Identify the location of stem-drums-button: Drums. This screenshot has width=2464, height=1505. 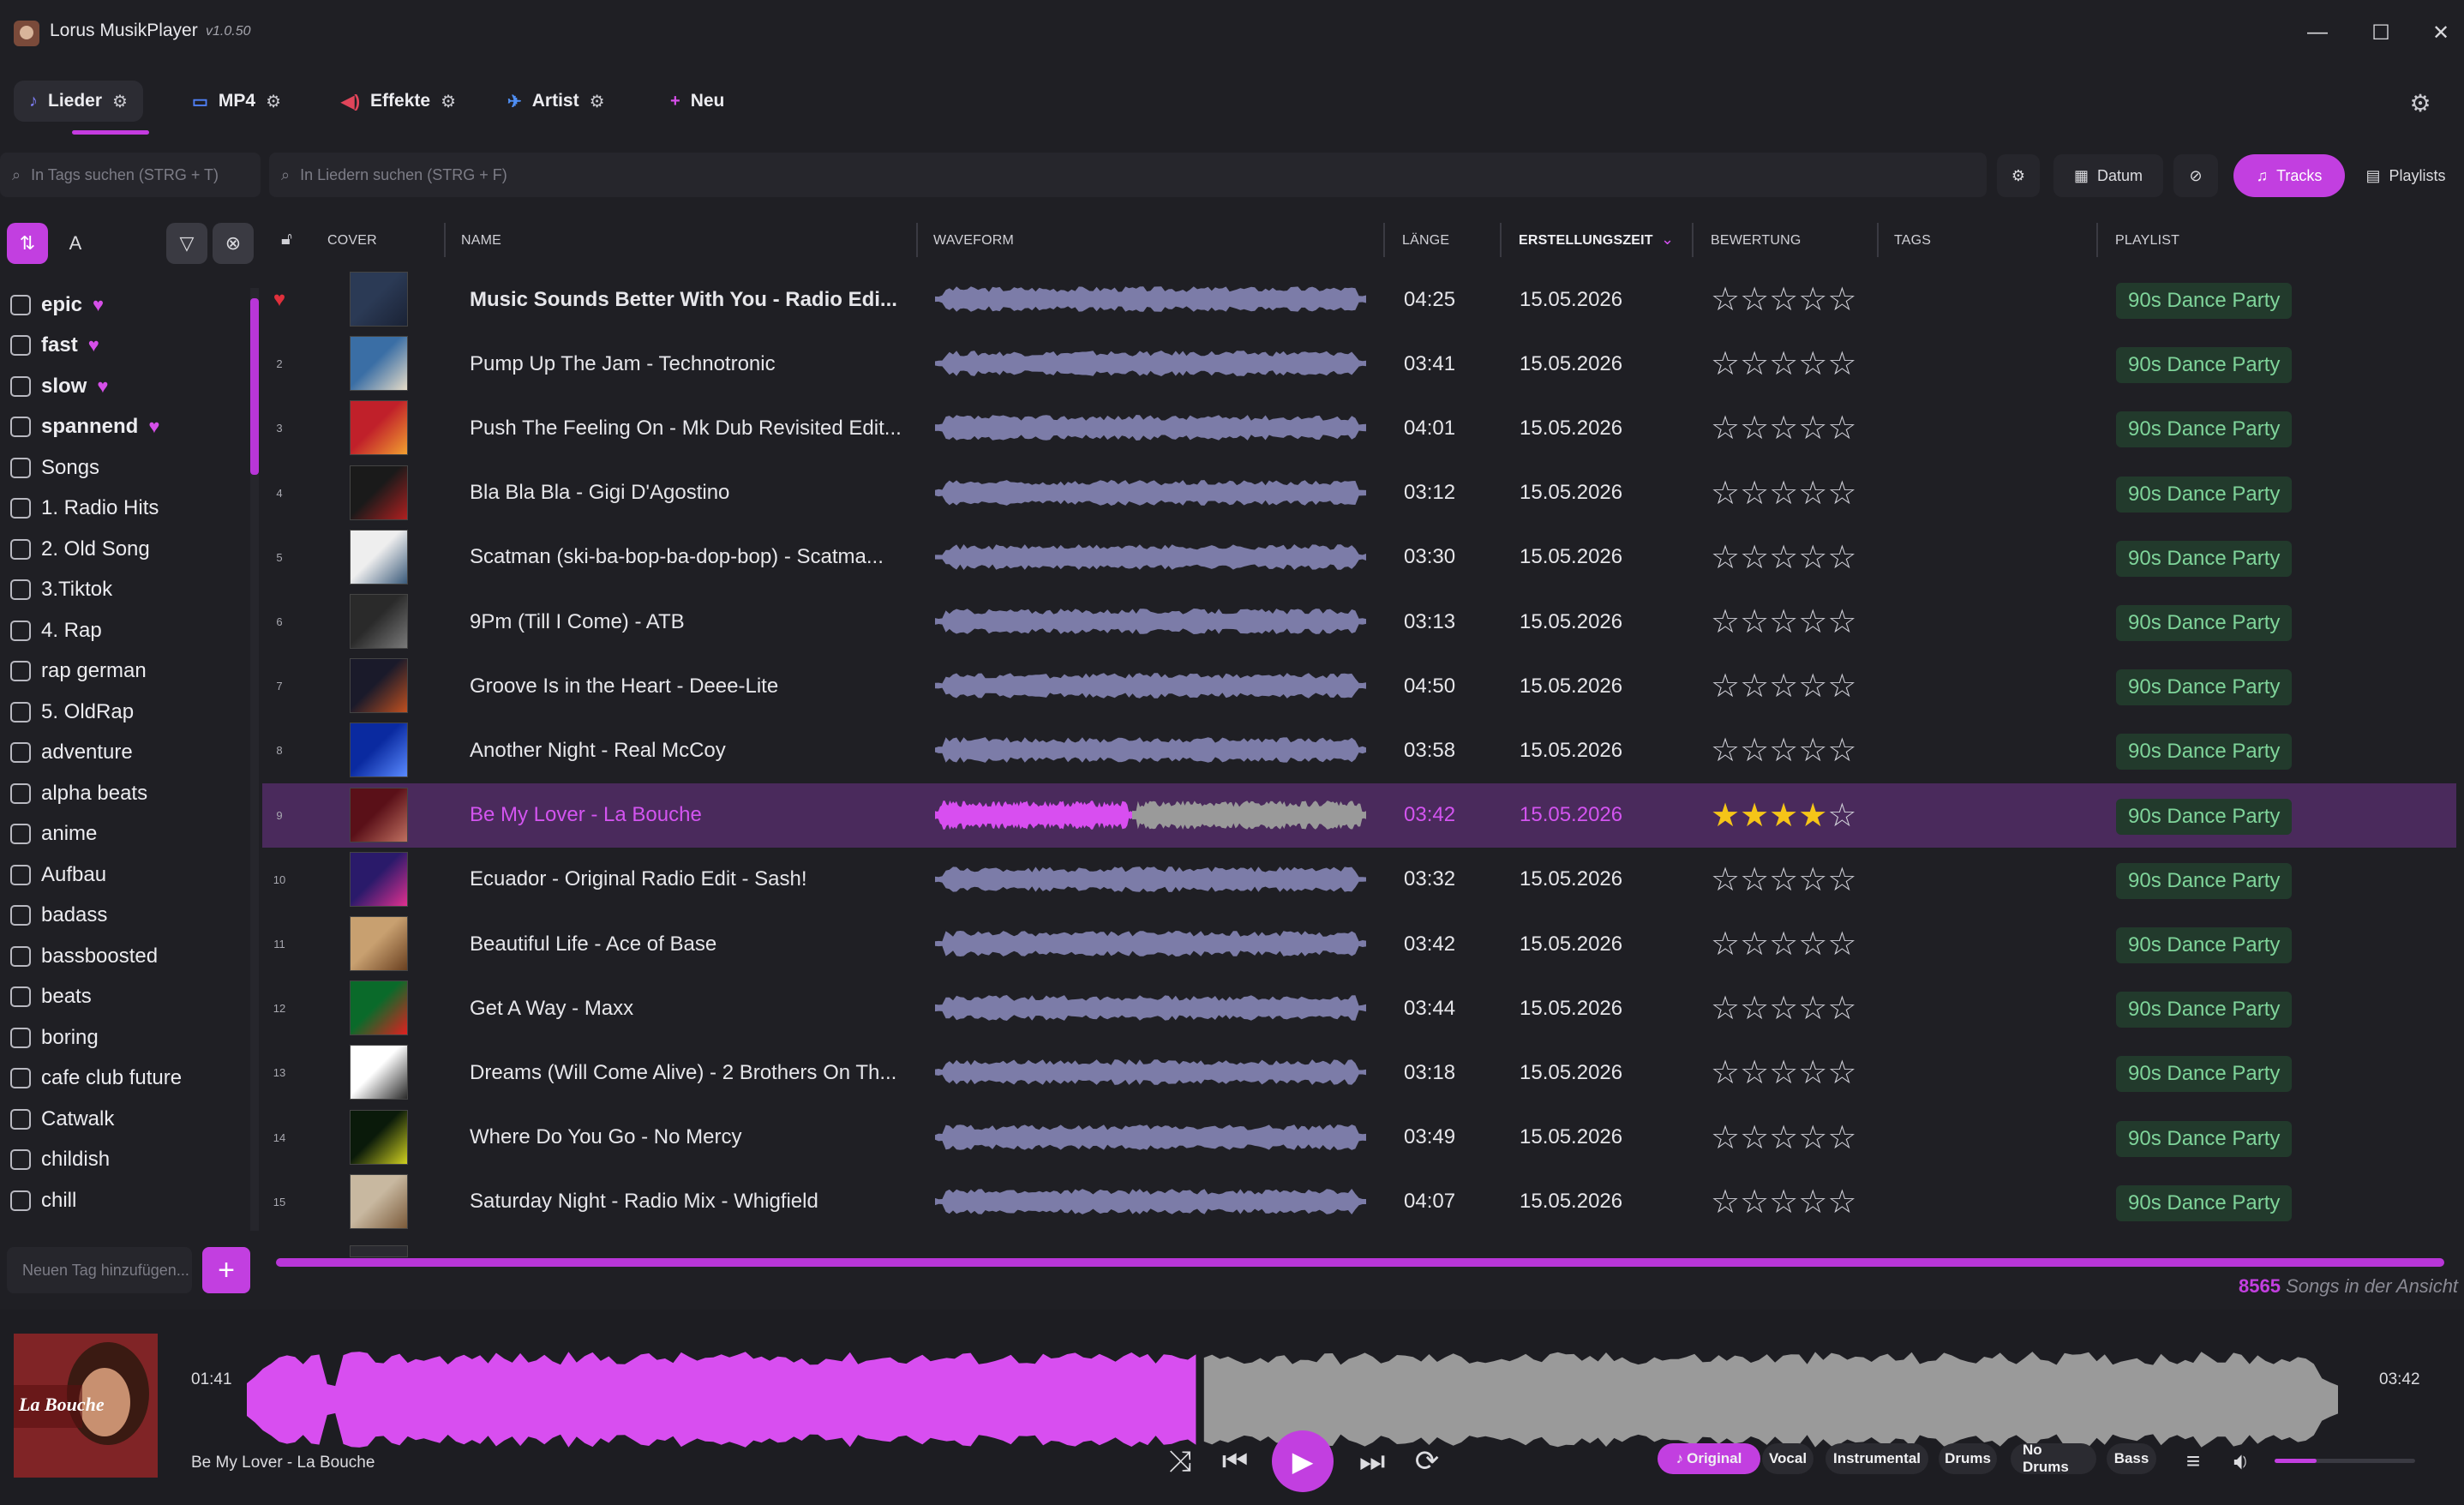
(1968, 1458).